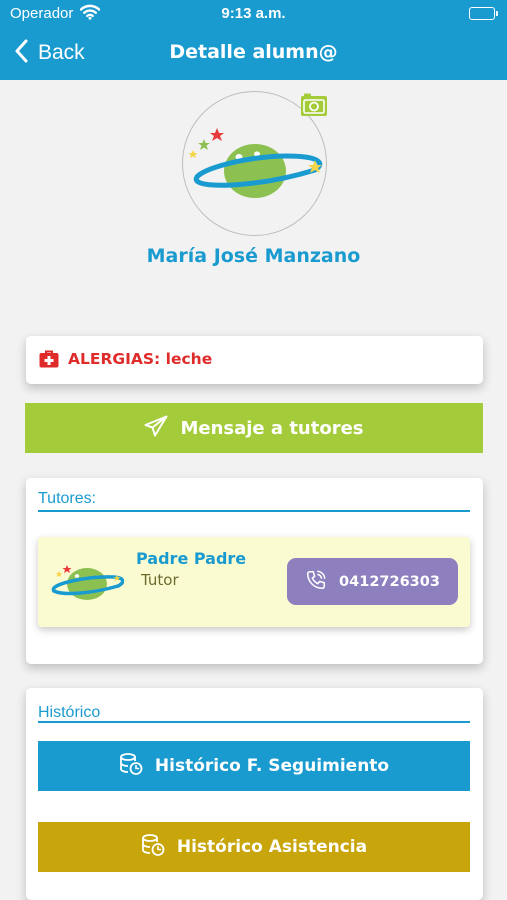  I want to click on tutor-phone-number: 0412726303, so click(389, 581).